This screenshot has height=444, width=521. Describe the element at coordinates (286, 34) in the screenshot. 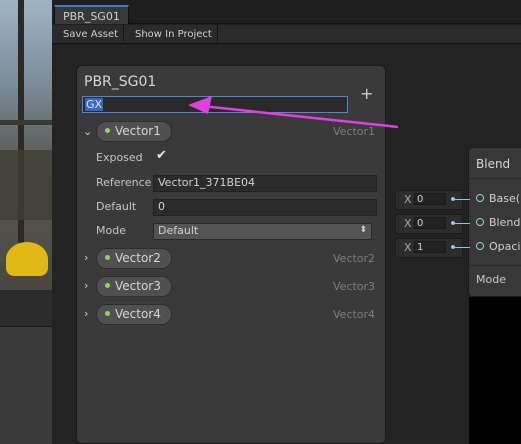

I see `graph-toolbar: Save Asset Show In Project` at that location.